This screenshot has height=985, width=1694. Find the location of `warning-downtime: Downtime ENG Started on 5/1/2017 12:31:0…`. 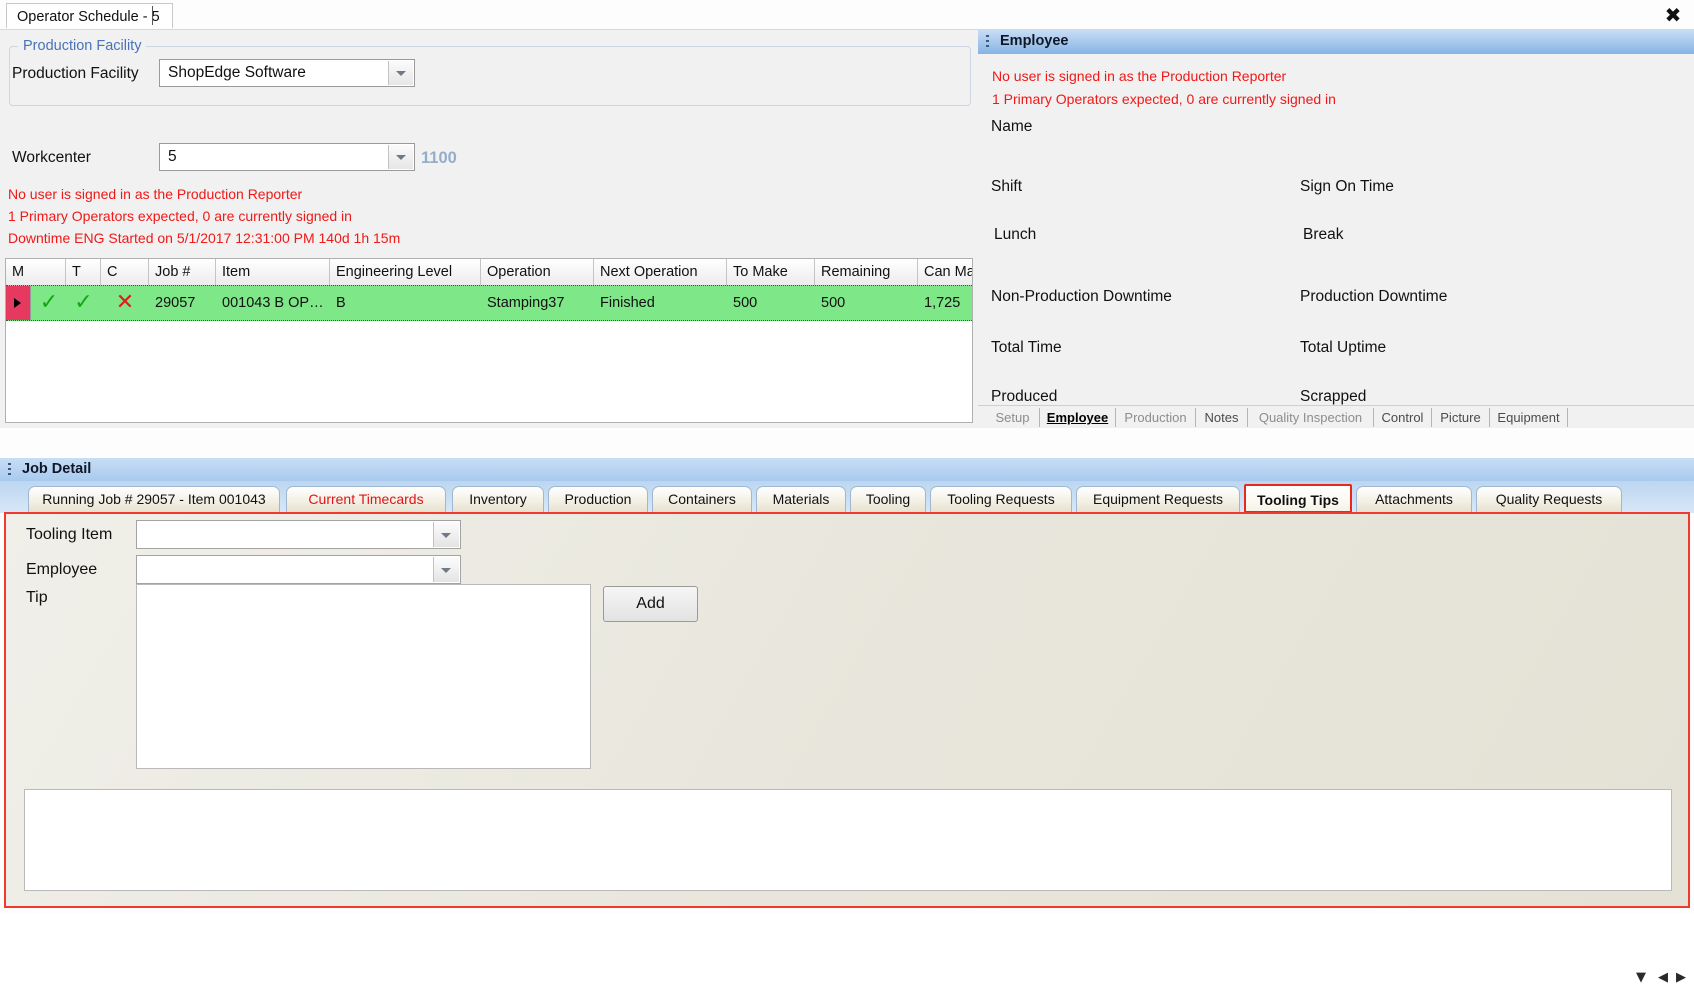

warning-downtime: Downtime ENG Started on 5/1/2017 12:31:0… is located at coordinates (204, 238).